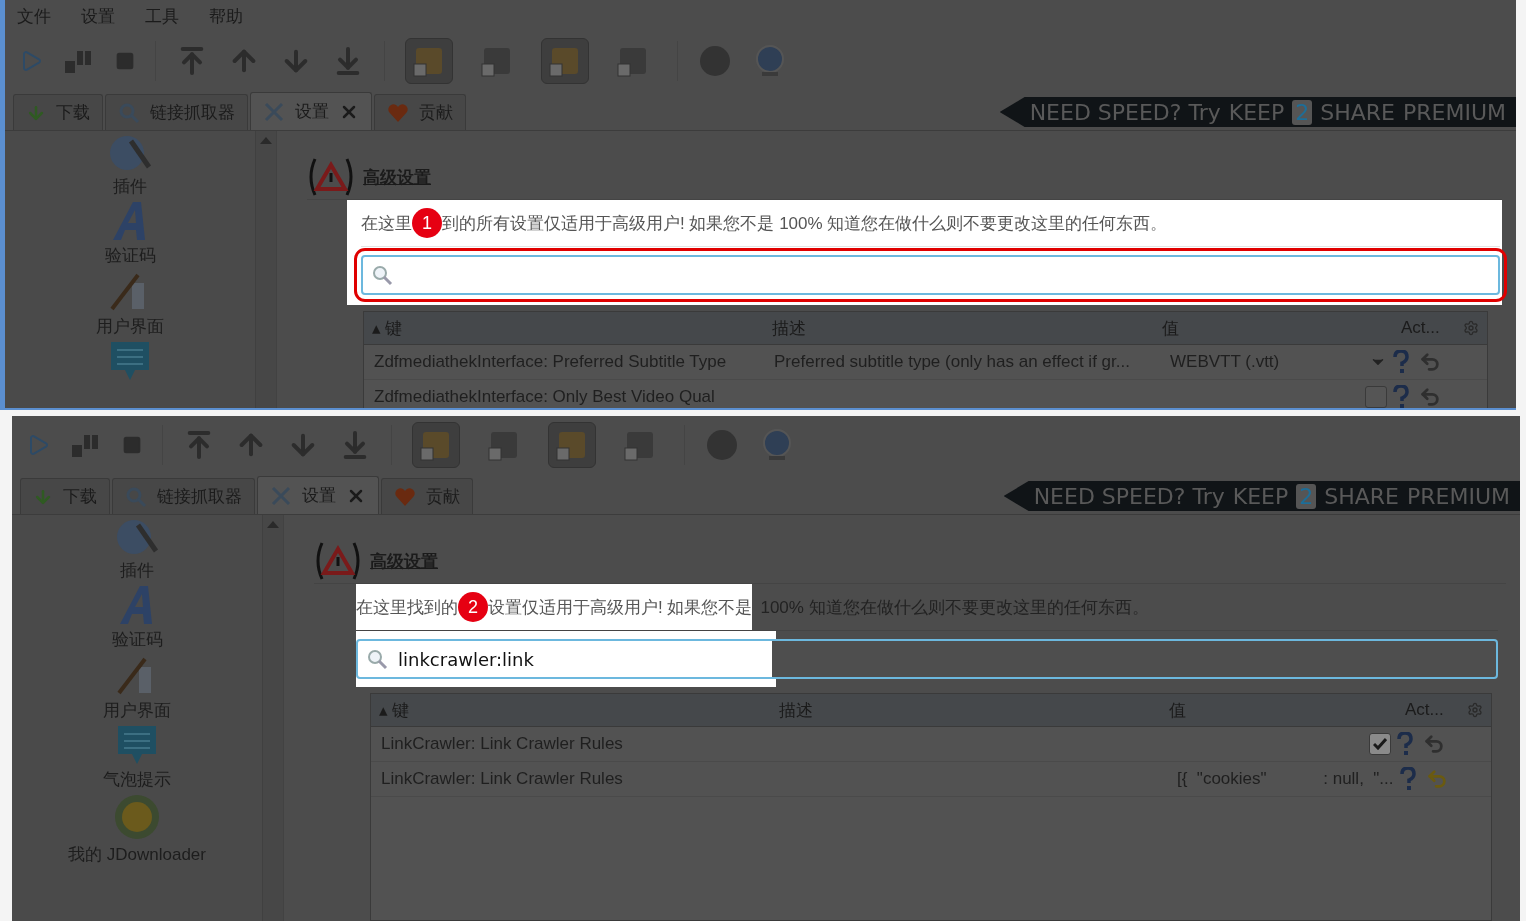 This screenshot has height=921, width=1526. What do you see at coordinates (427, 223) in the screenshot?
I see `step-badge: 1` at bounding box center [427, 223].